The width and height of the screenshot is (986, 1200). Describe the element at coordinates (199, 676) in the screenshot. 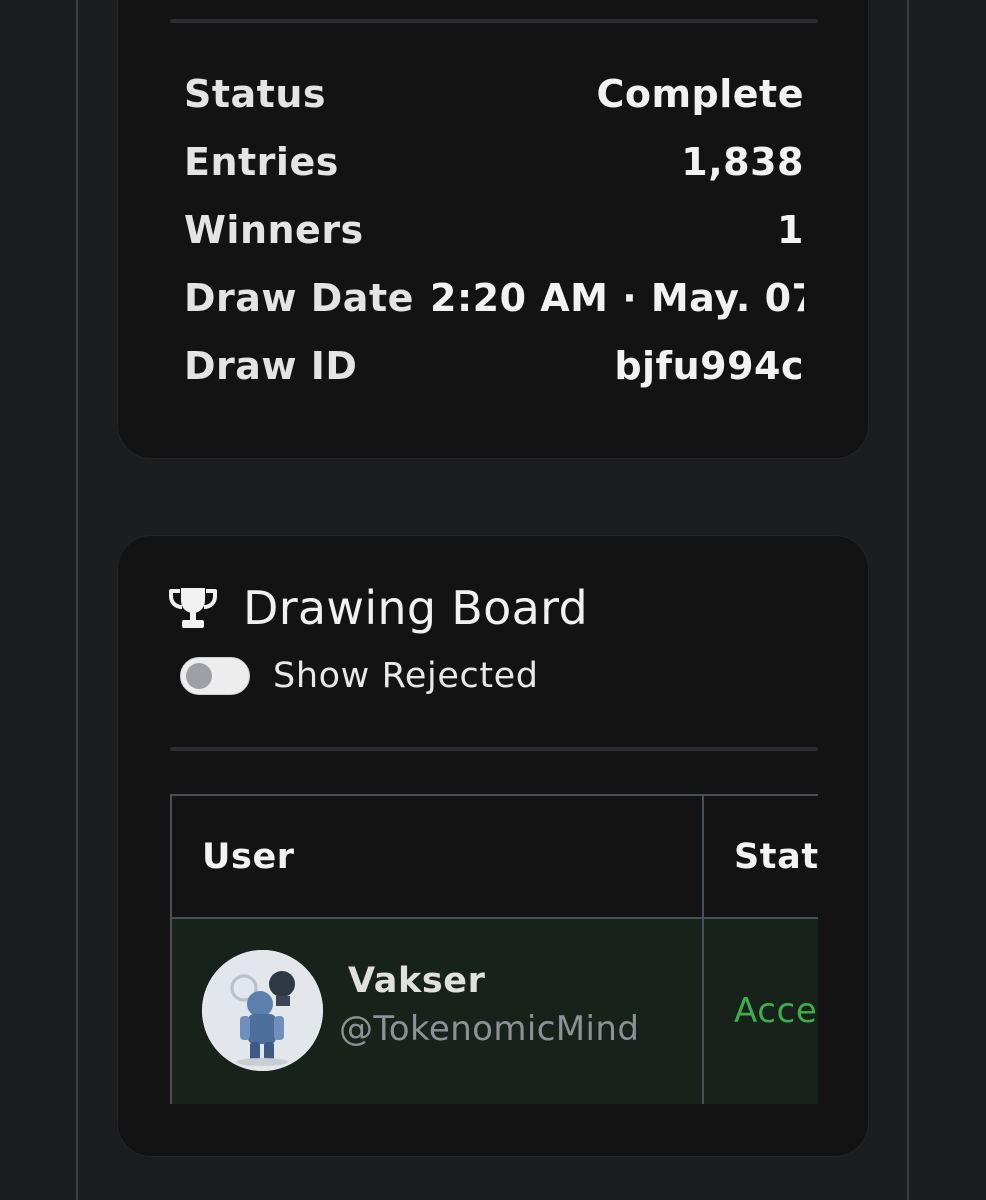

I see `toggle-knob` at that location.